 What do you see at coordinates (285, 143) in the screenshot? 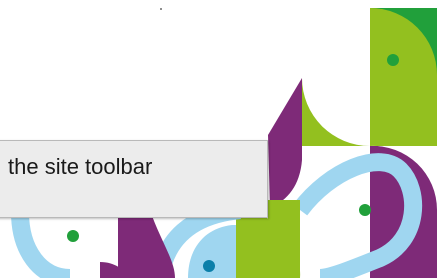
I see `purple-shape-center` at bounding box center [285, 143].